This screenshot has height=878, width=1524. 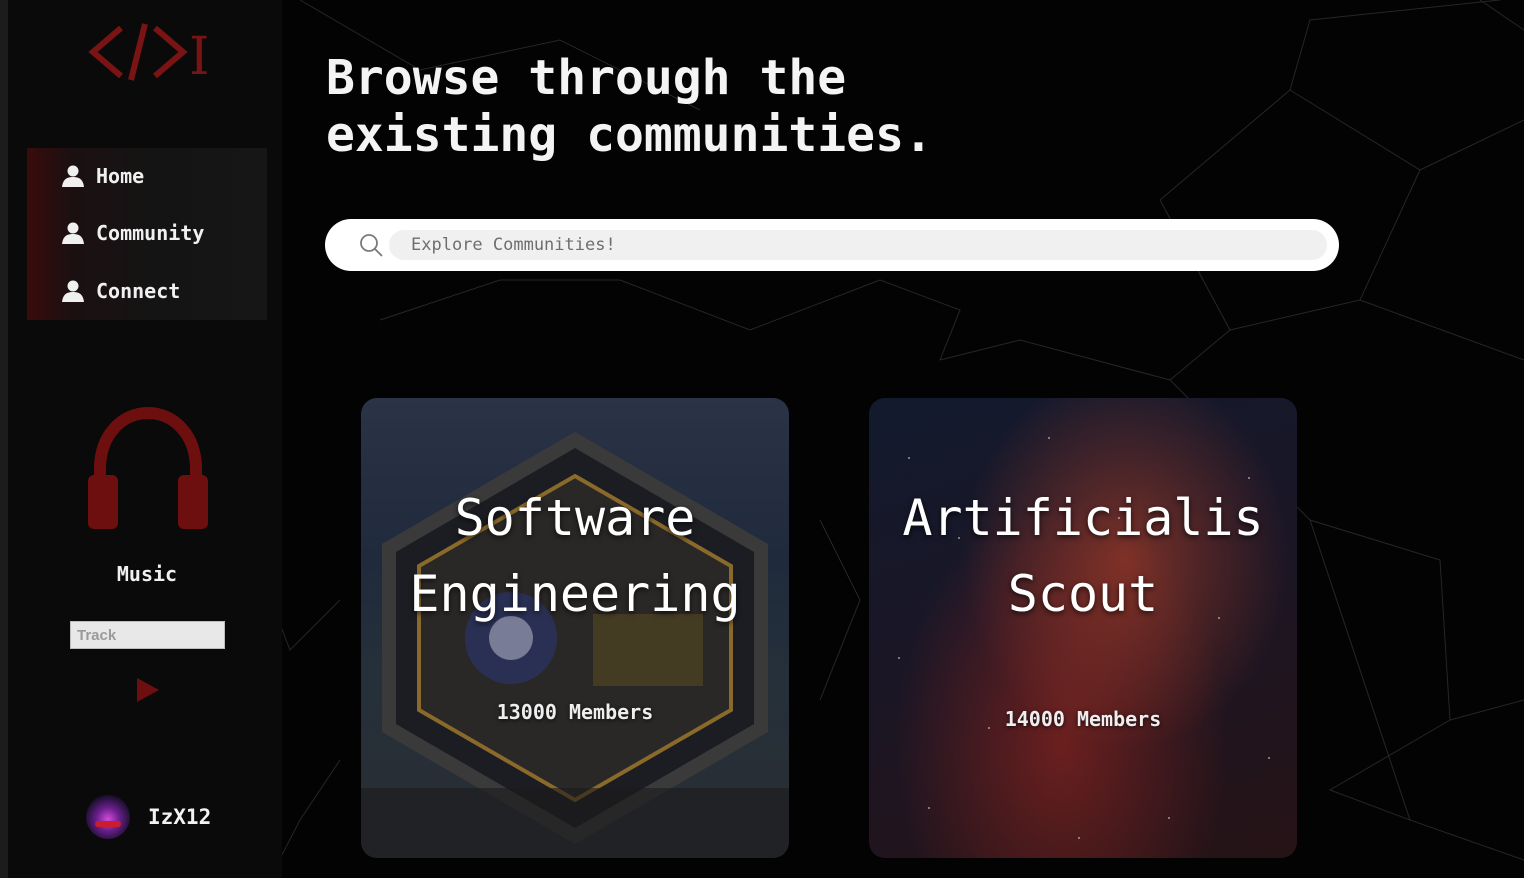 What do you see at coordinates (1083, 594) in the screenshot?
I see `community-title-line-2: Scout` at bounding box center [1083, 594].